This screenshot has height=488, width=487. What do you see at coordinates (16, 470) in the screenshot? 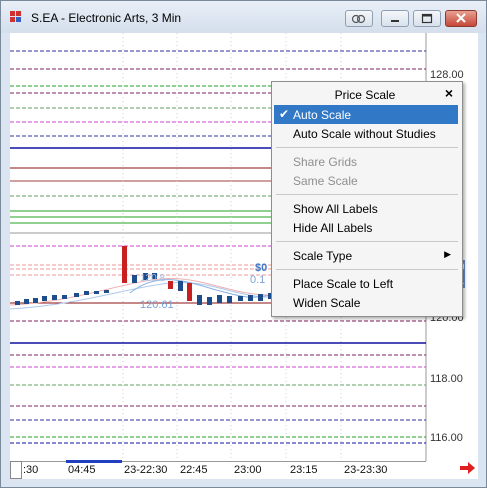
I see `scroll-thumb` at bounding box center [16, 470].